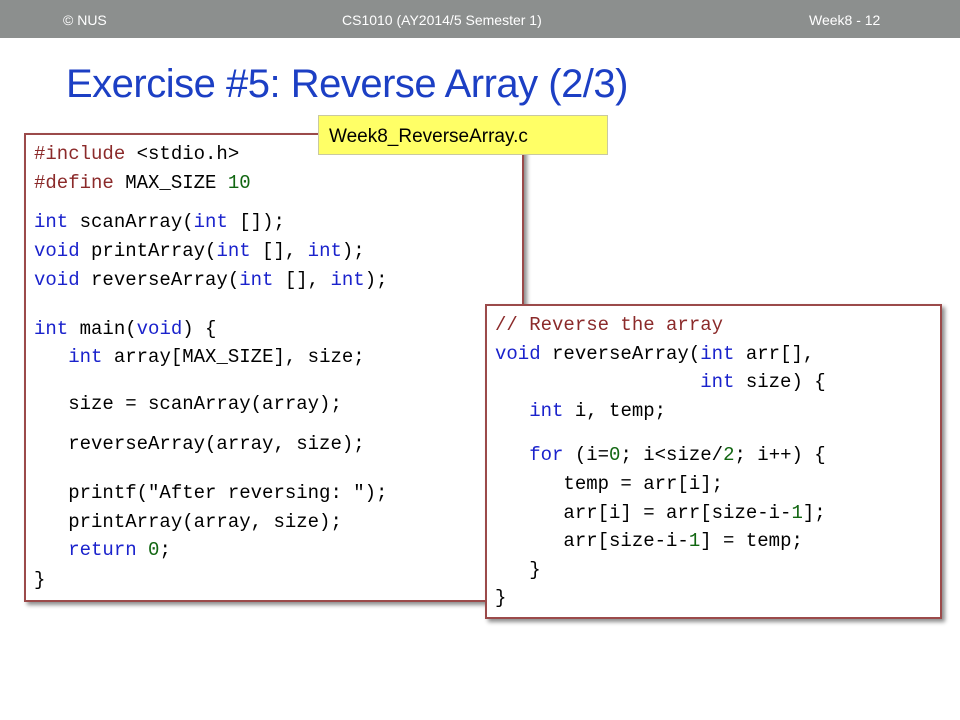  Describe the element at coordinates (216, 357) in the screenshot. I see `code-line: int array[MAX_SIZE], size;` at that location.